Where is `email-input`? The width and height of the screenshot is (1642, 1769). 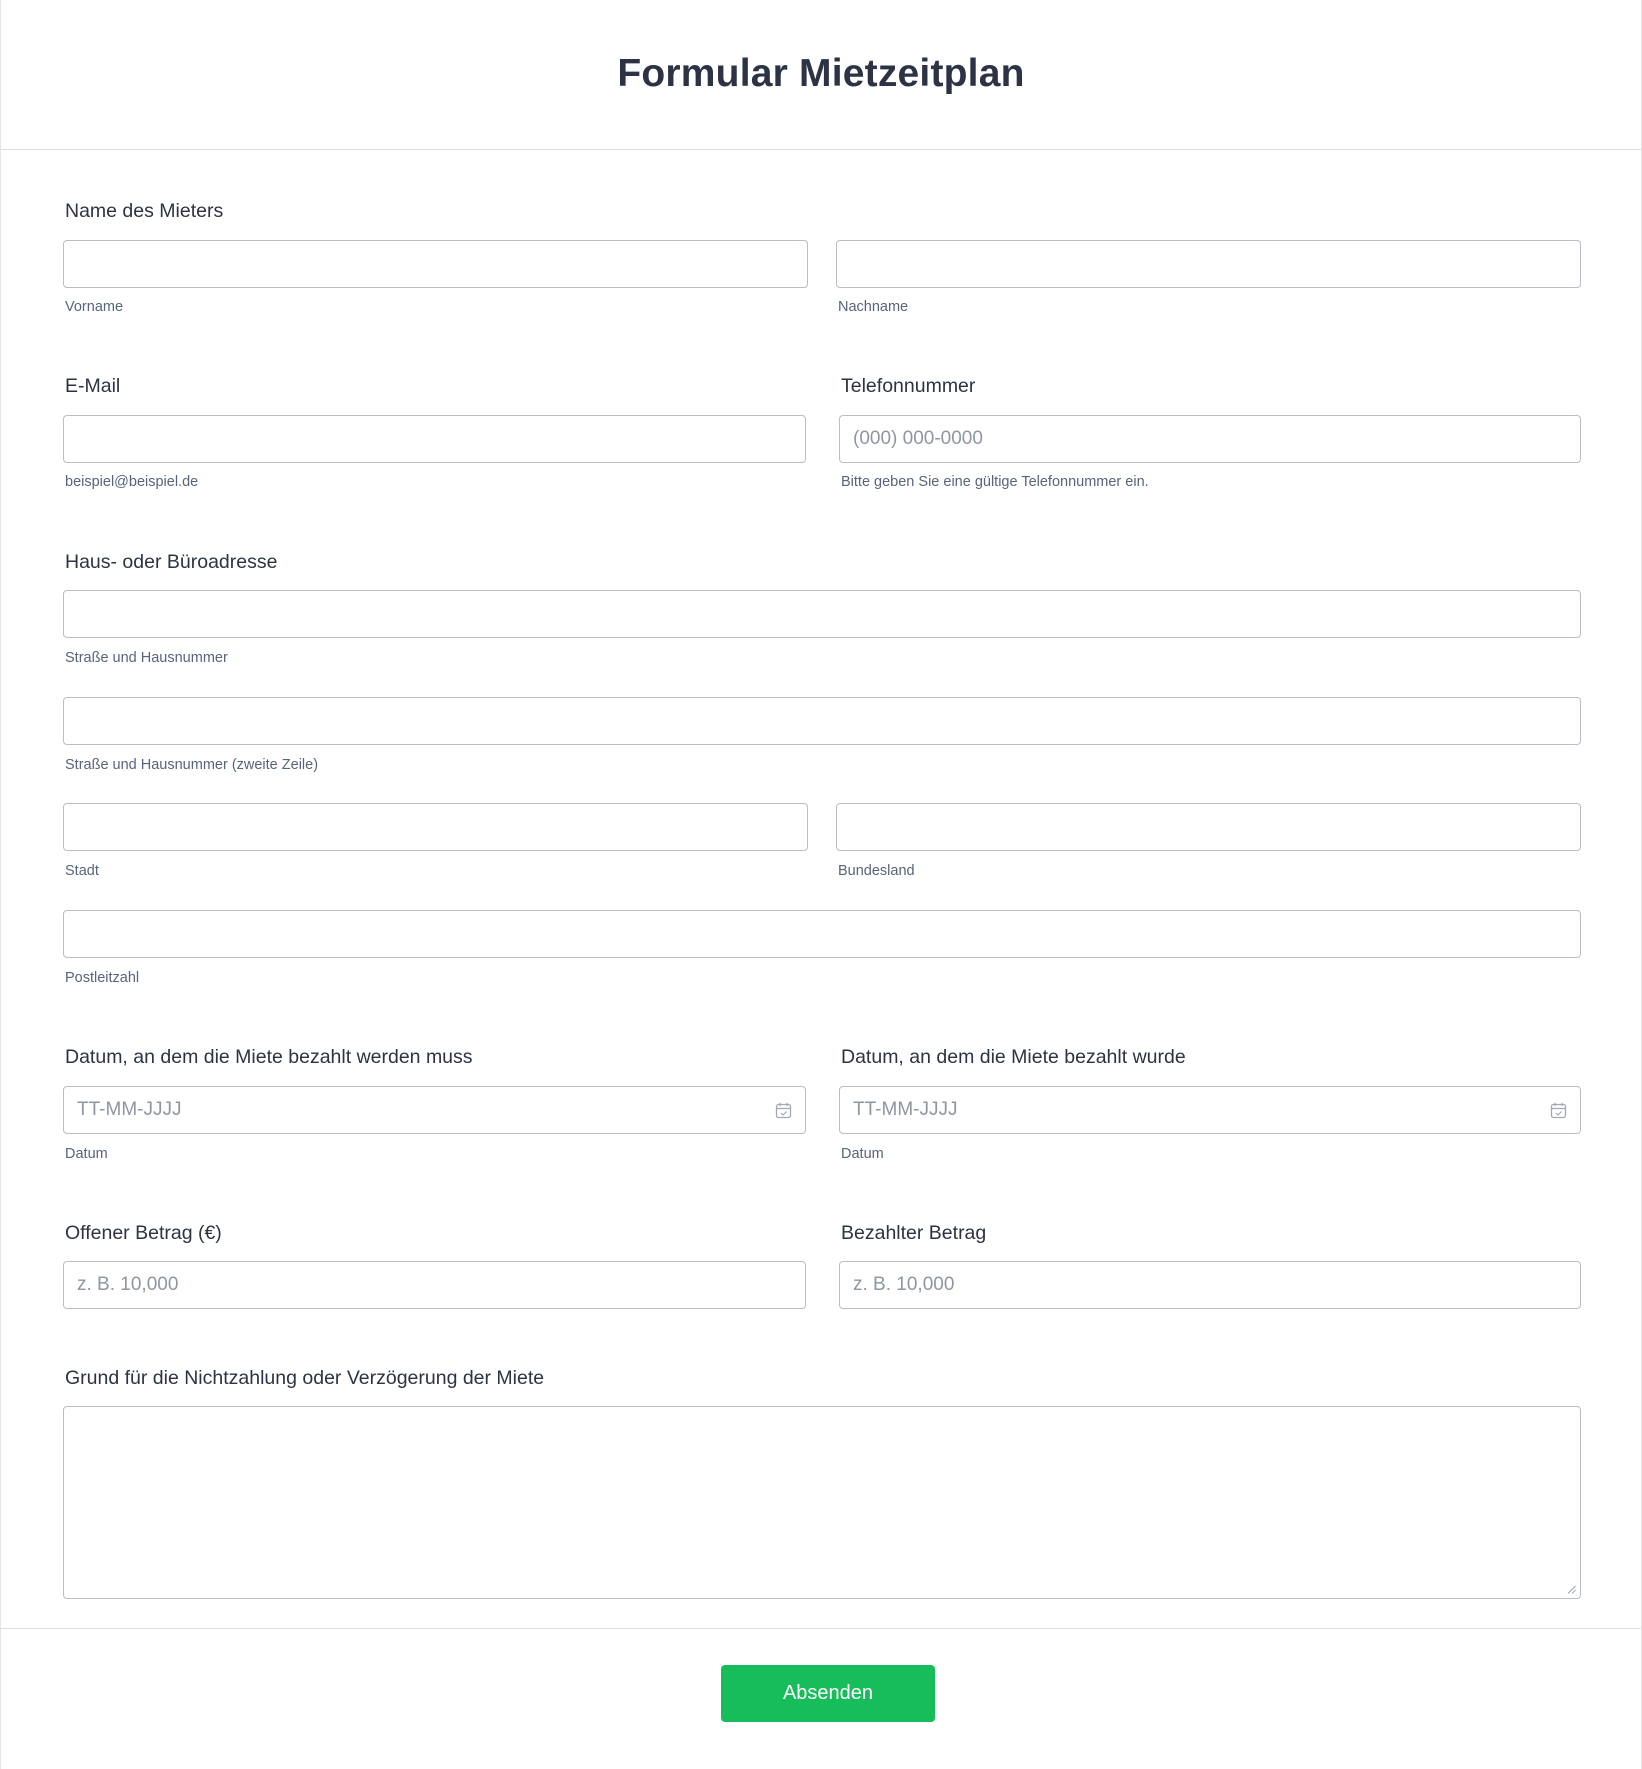
email-input is located at coordinates (434, 439).